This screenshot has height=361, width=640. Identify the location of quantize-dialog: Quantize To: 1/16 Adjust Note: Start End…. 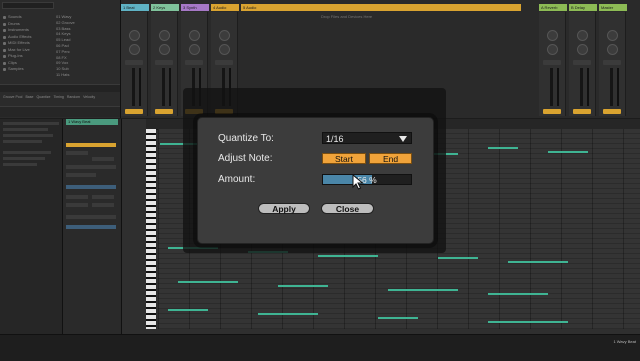
(315, 180).